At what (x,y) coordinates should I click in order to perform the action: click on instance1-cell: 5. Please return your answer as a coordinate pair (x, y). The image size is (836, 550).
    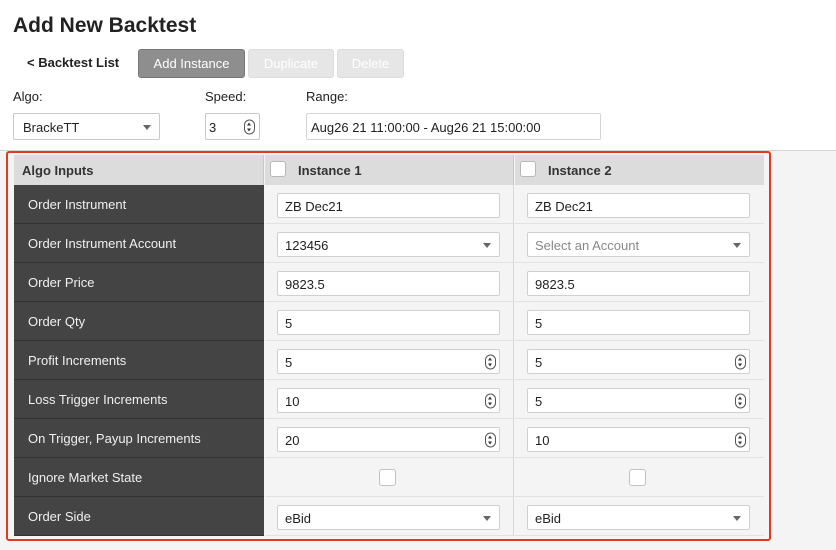
    Looking at the image, I should click on (389, 360).